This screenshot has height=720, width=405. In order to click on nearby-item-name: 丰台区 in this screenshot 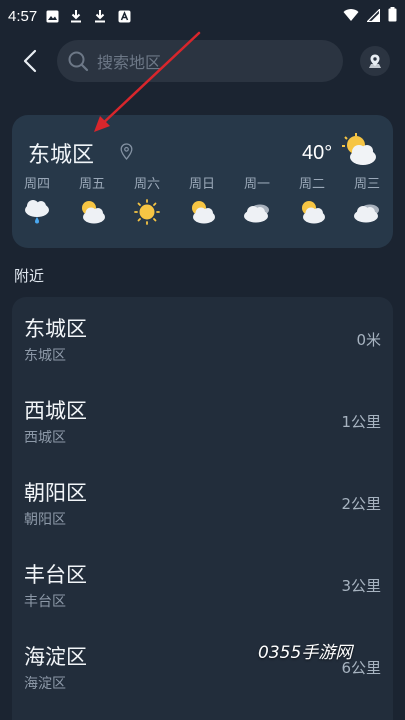, I will do `click(55, 575)`.